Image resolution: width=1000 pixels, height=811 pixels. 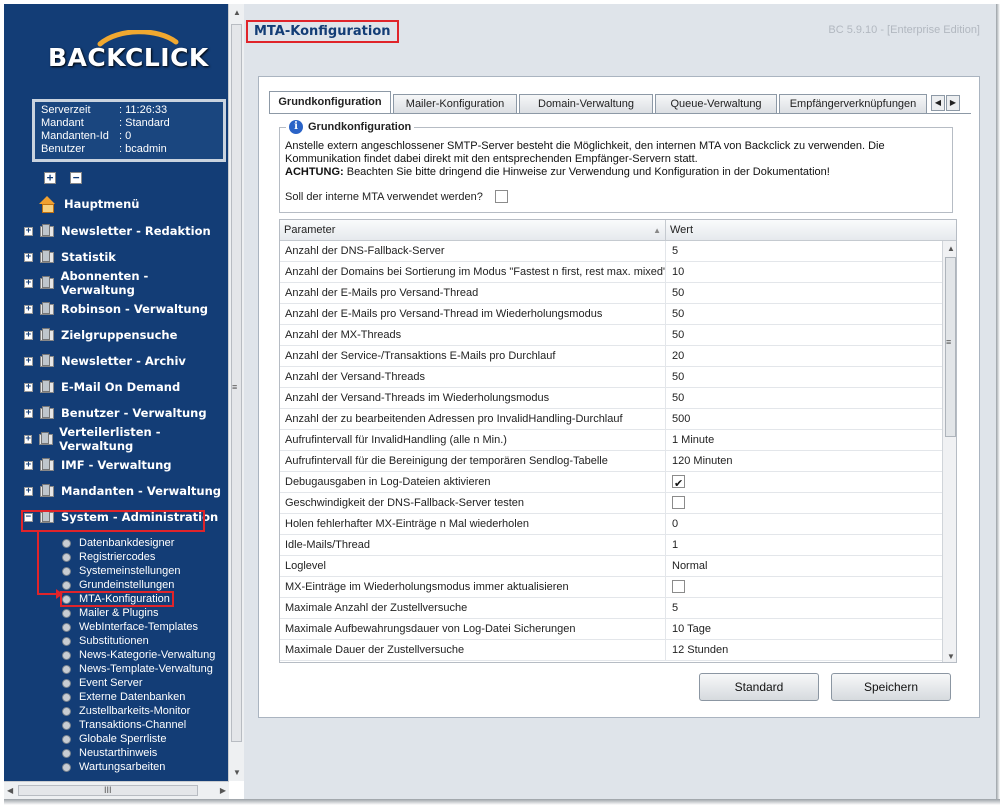 What do you see at coordinates (124, 413) in the screenshot?
I see `nav-section: + Benutzer - Verwaltung` at bounding box center [124, 413].